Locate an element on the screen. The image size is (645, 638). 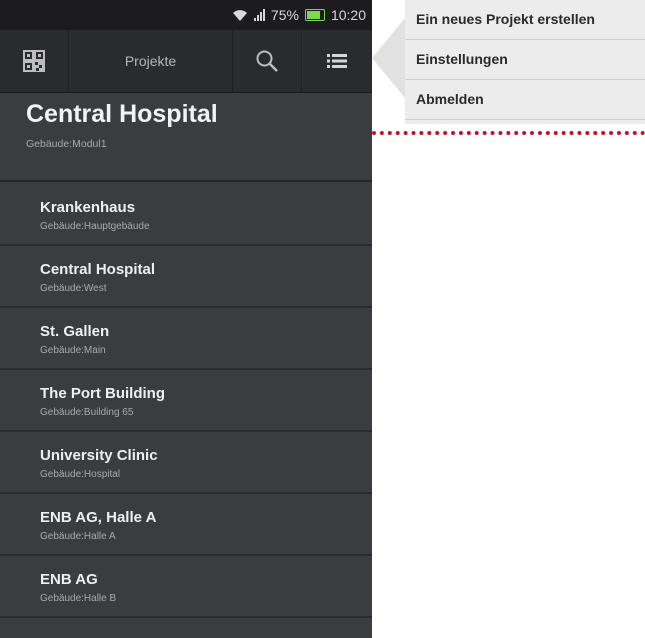
list-item-title: Central Hospital is located at coordinates (98, 269).